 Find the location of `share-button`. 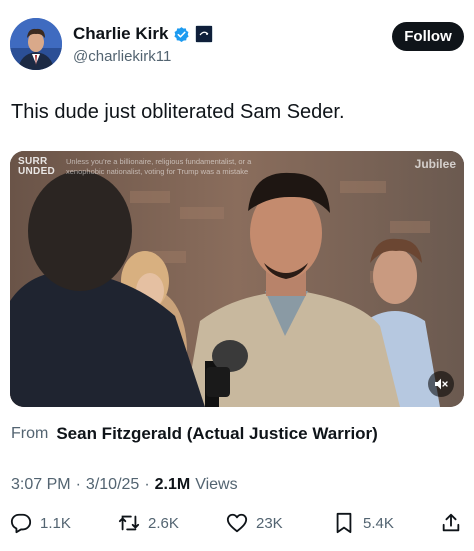

share-button is located at coordinates (451, 523).